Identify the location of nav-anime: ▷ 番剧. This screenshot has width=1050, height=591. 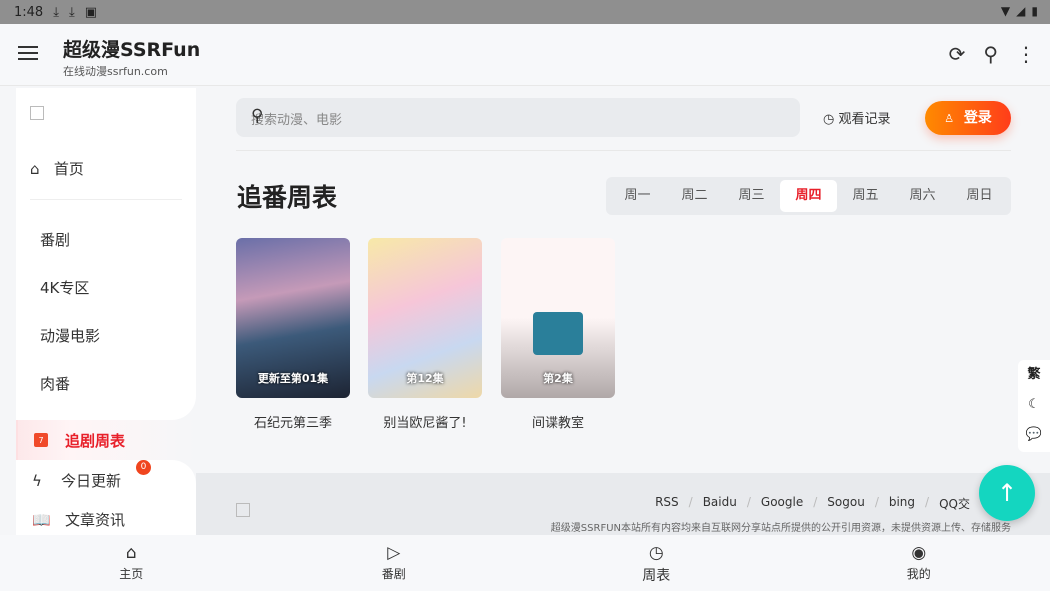
(394, 563).